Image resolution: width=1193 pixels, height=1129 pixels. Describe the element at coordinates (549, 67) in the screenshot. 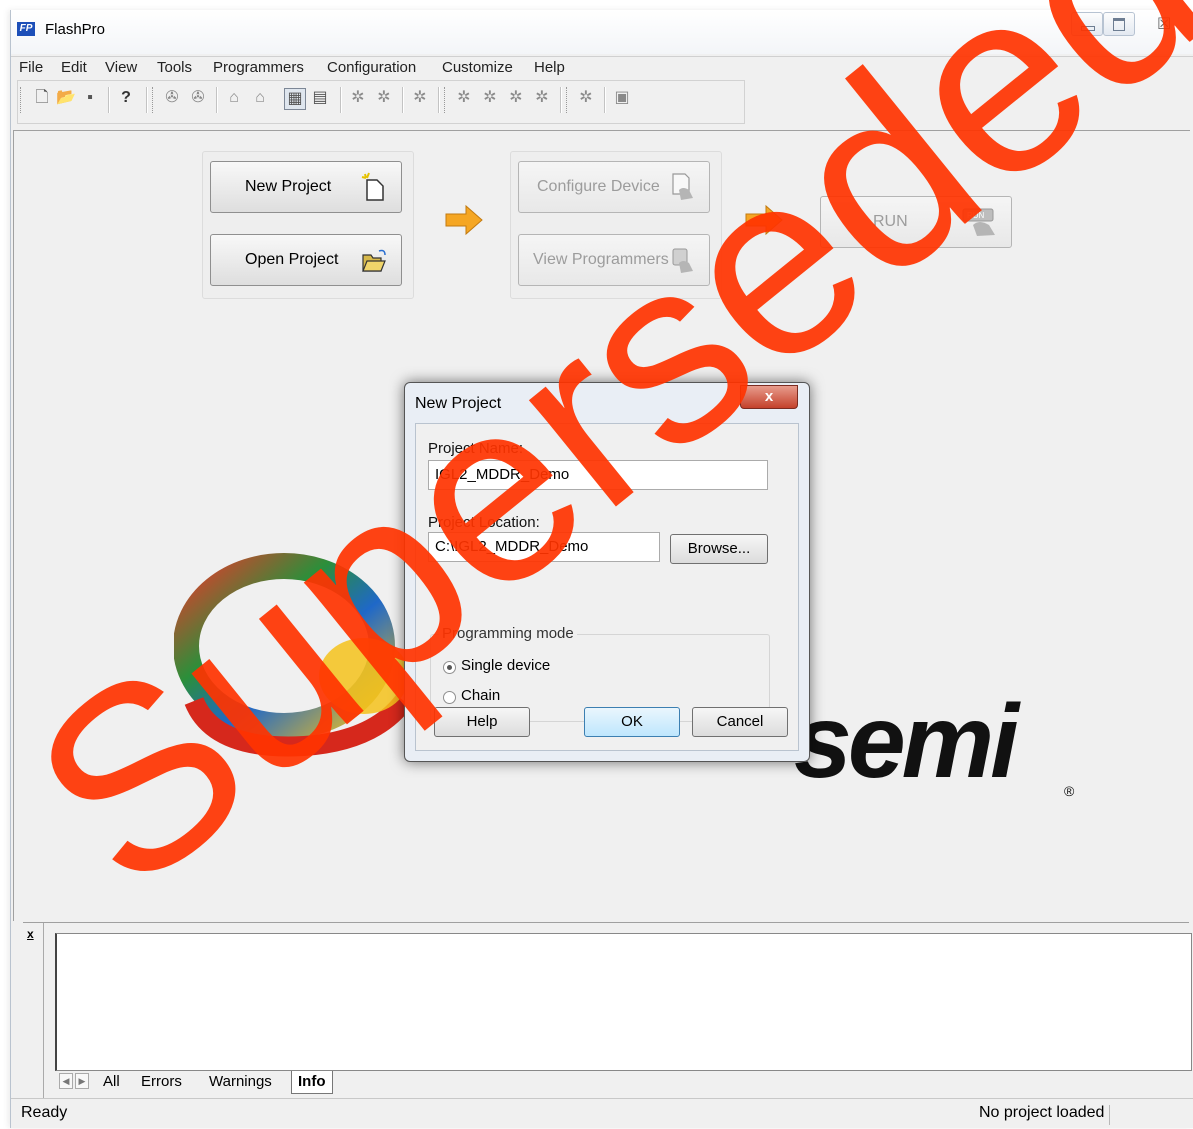

I see `menu-help: Help` at that location.